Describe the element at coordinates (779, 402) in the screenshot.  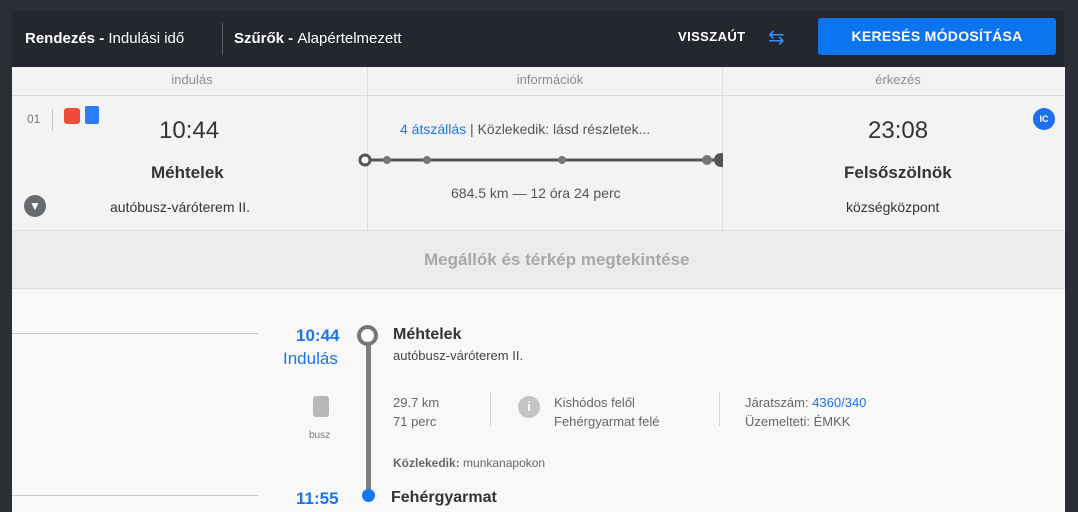
I see `route-number-label: Járatszám:` at that location.